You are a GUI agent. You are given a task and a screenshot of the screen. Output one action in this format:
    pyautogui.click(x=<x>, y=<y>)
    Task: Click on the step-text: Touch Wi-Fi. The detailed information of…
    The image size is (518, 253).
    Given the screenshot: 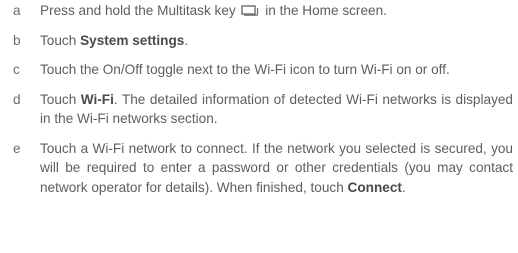 What is the action you would take?
    pyautogui.click(x=276, y=109)
    